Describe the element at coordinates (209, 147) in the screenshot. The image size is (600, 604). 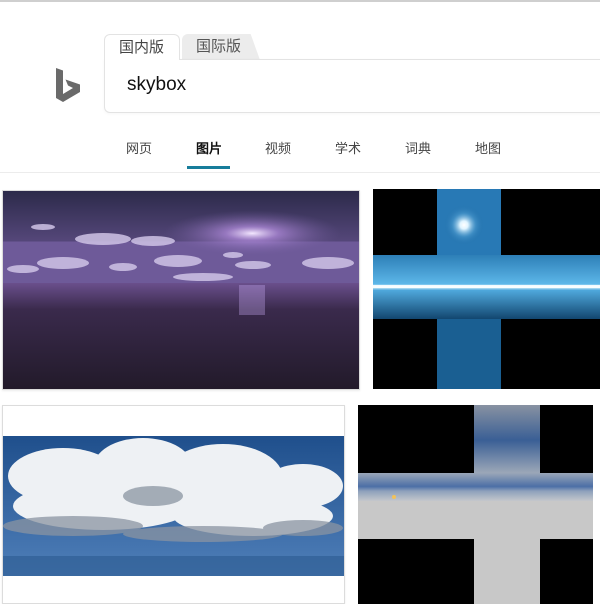
I see `nav-item-images: 图片` at that location.